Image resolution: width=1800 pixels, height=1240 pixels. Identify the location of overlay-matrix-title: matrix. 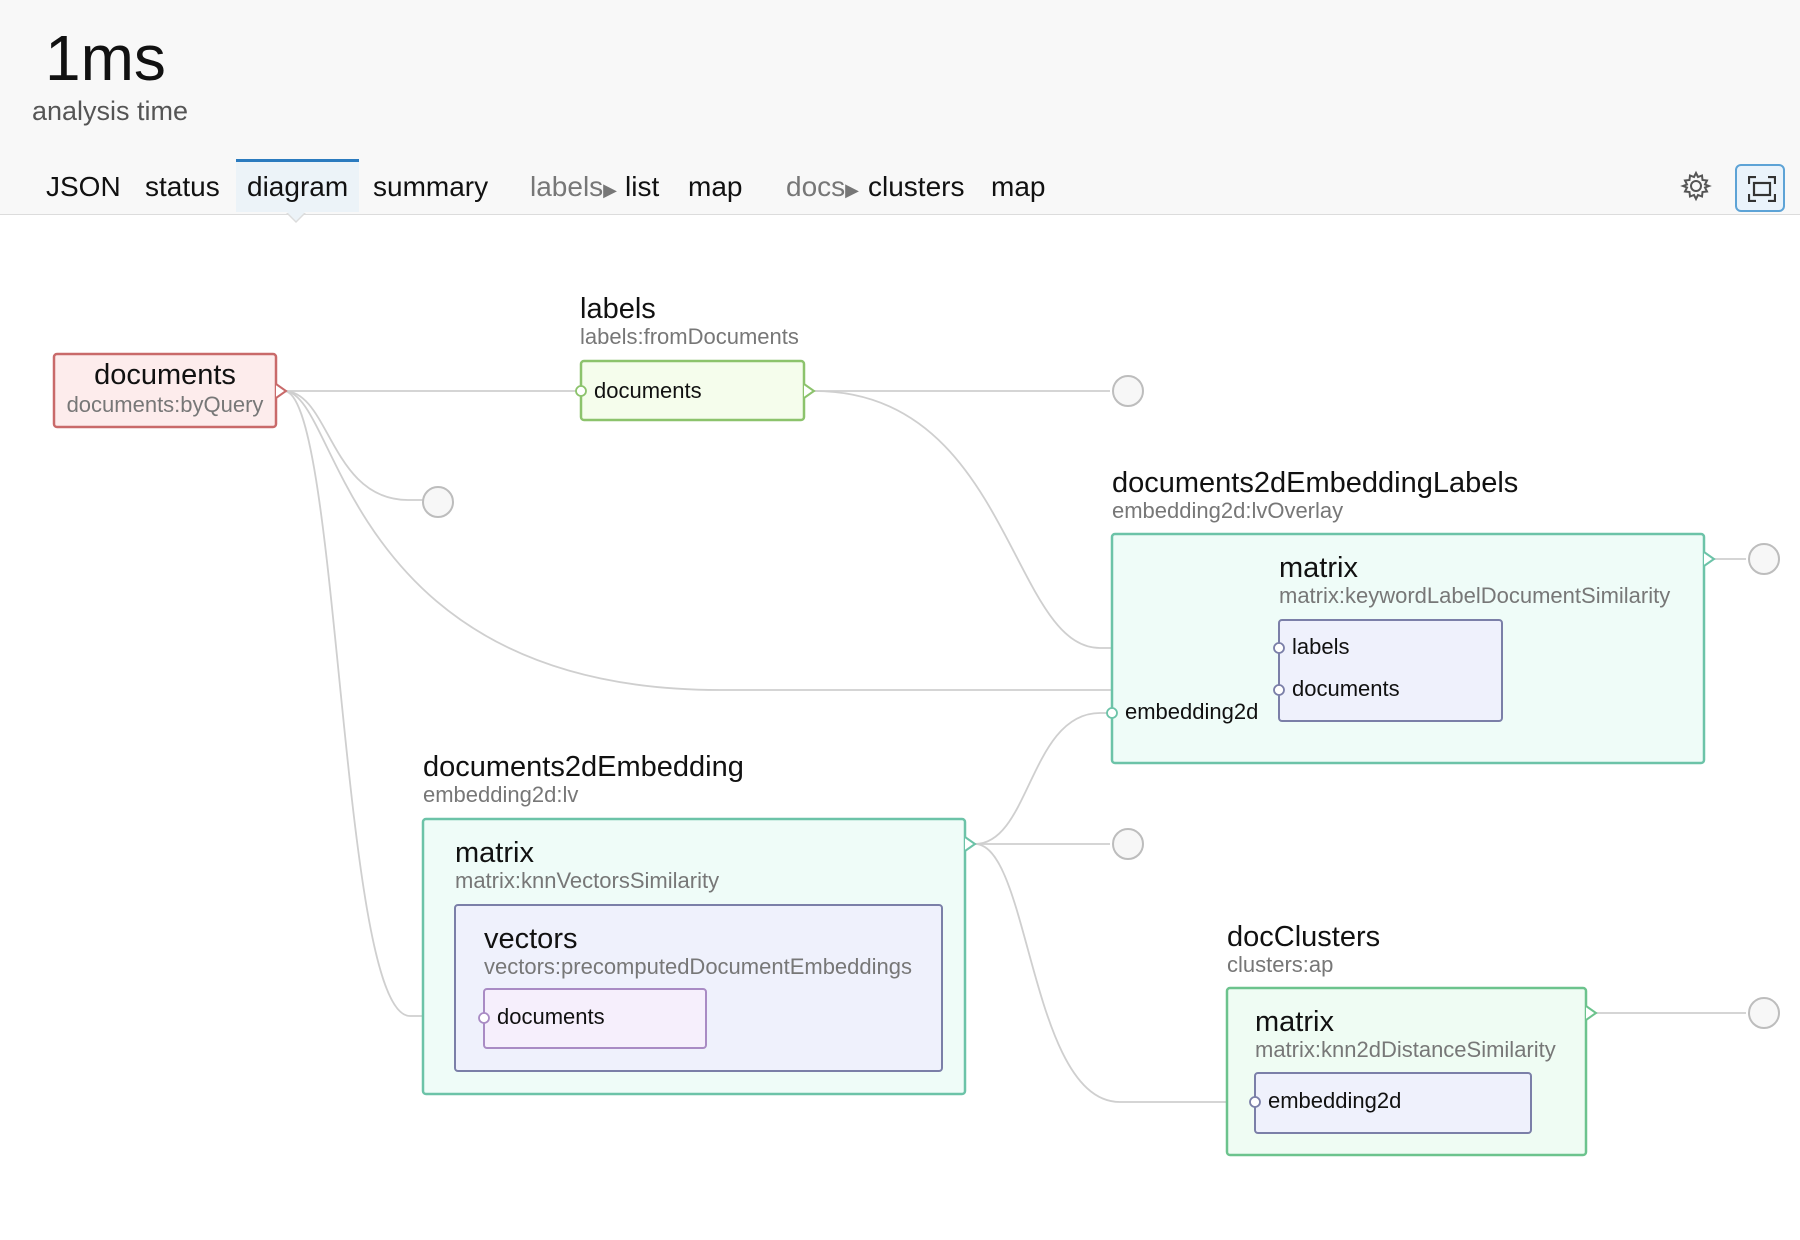
(1318, 568).